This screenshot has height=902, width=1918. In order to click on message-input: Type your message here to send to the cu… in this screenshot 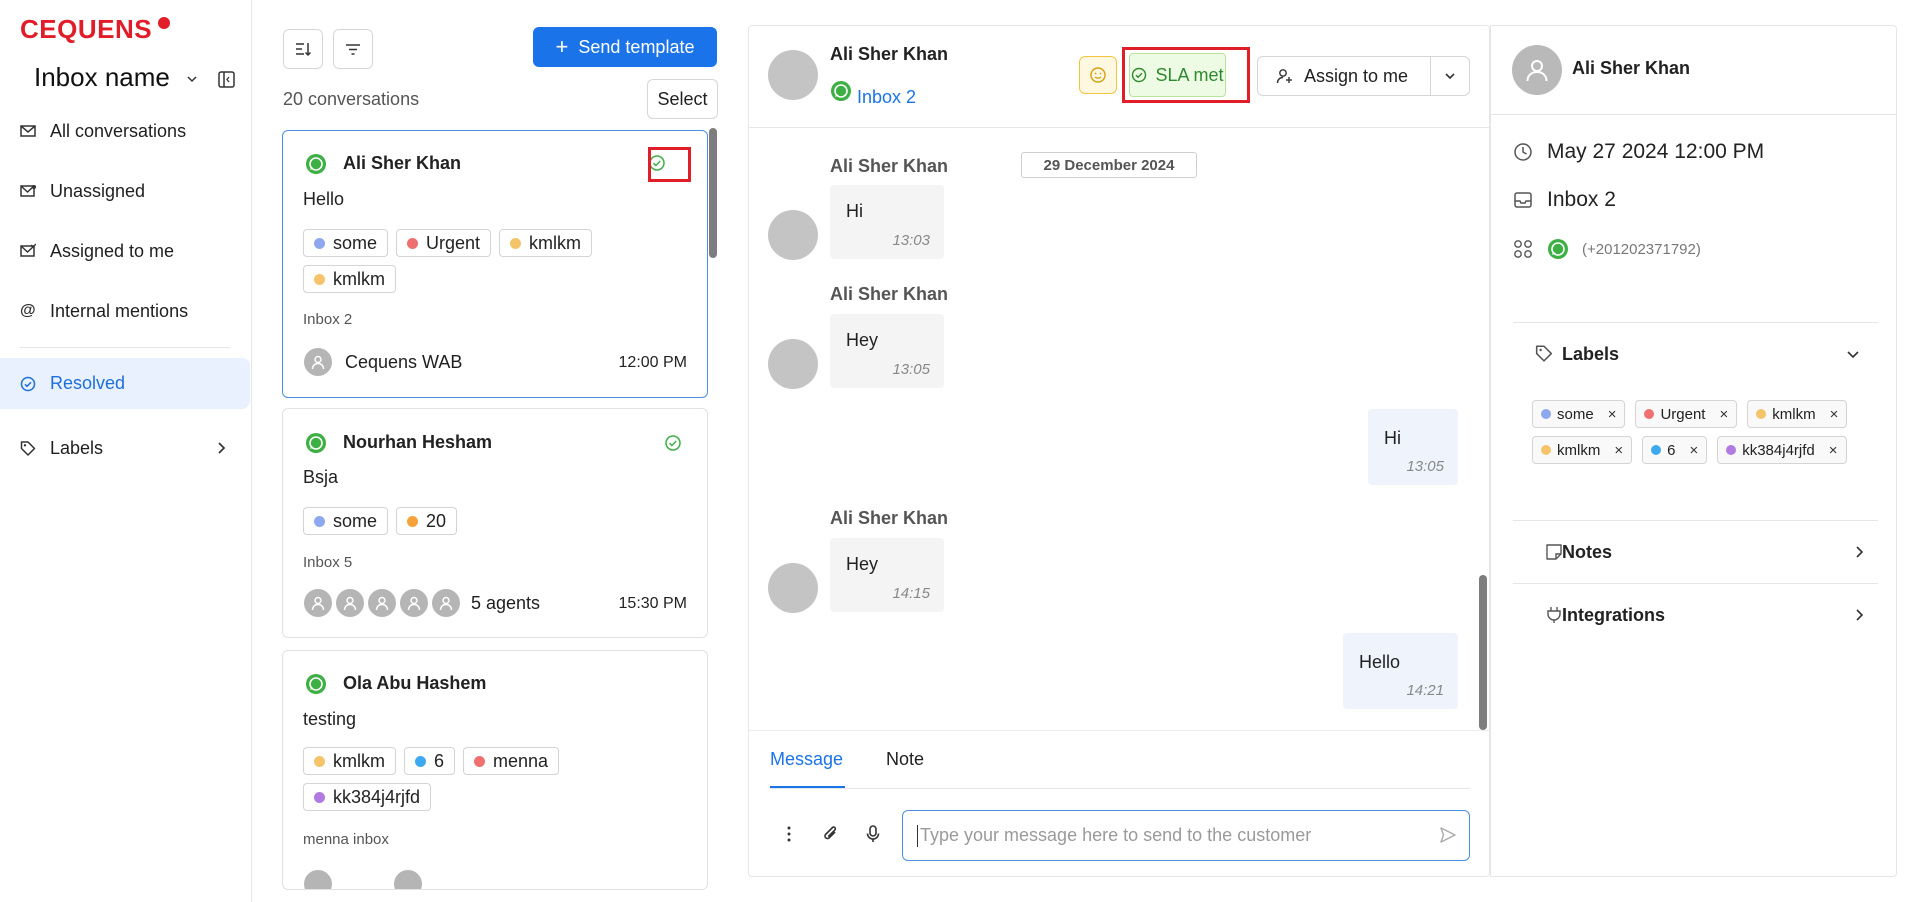, I will do `click(1186, 835)`.